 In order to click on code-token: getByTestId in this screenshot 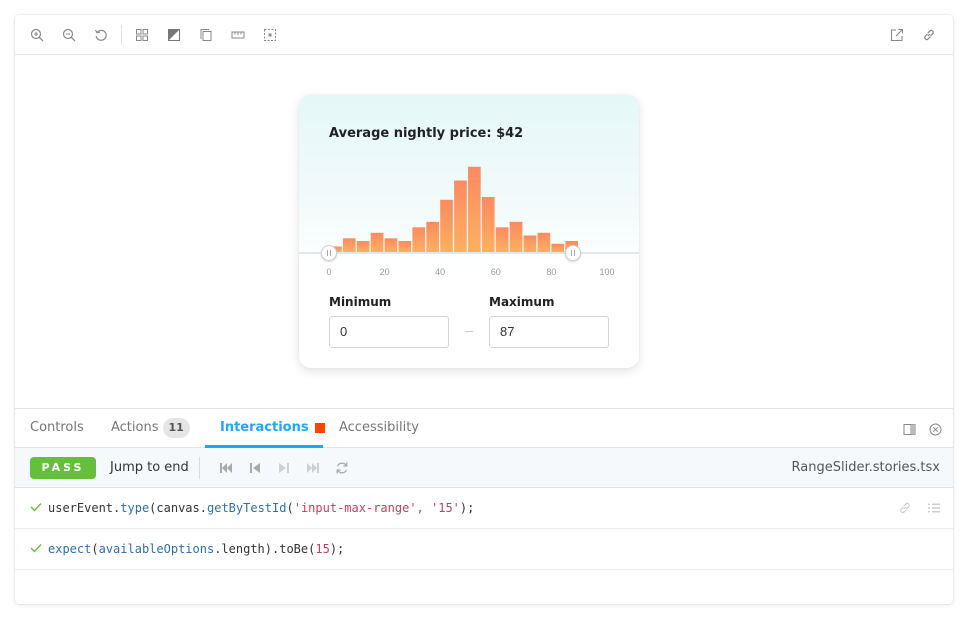, I will do `click(247, 508)`.